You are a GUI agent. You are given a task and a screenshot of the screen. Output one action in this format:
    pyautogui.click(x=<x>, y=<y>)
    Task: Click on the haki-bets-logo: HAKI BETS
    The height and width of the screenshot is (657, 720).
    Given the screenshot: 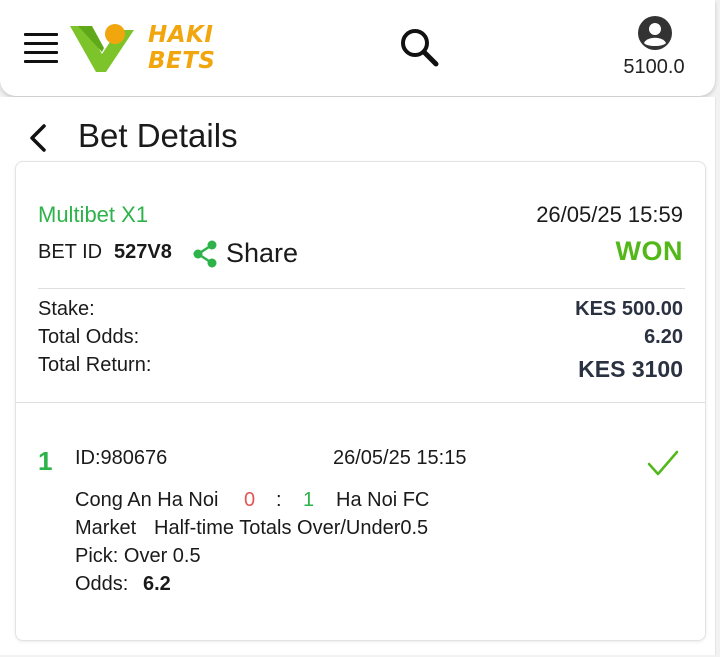 What is the action you would take?
    pyautogui.click(x=148, y=48)
    